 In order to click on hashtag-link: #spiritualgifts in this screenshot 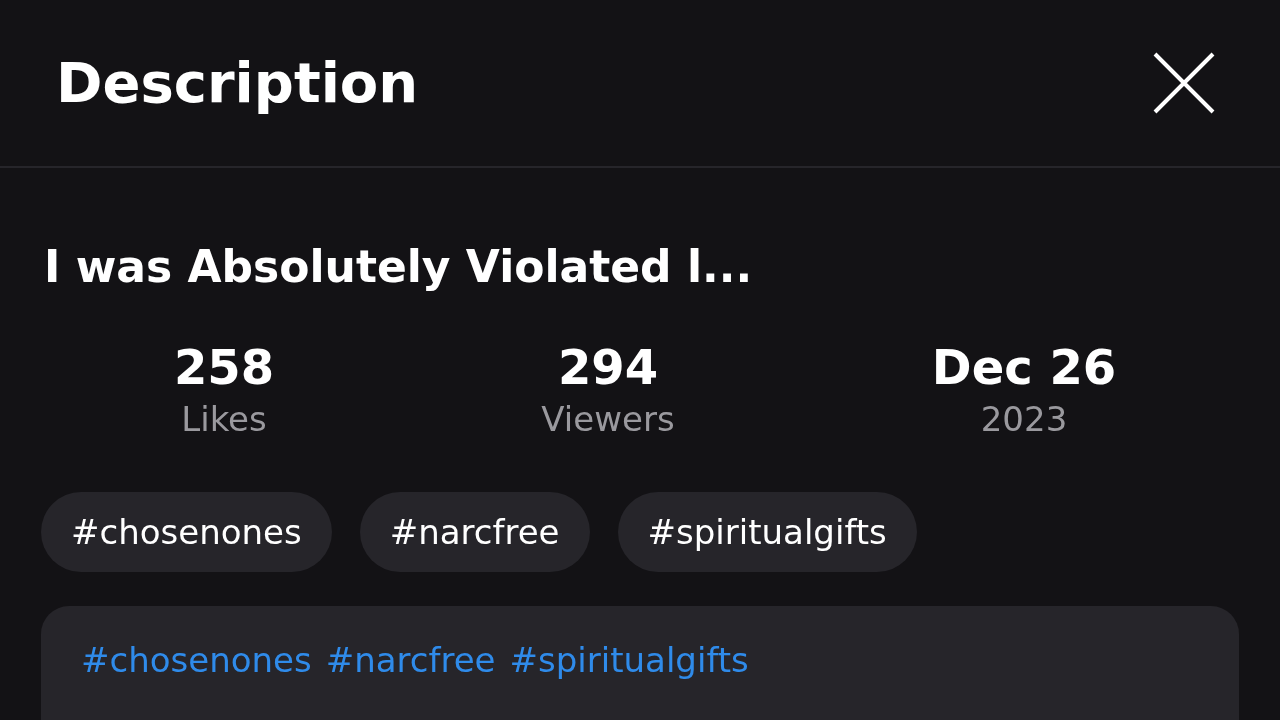, I will do `click(629, 660)`.